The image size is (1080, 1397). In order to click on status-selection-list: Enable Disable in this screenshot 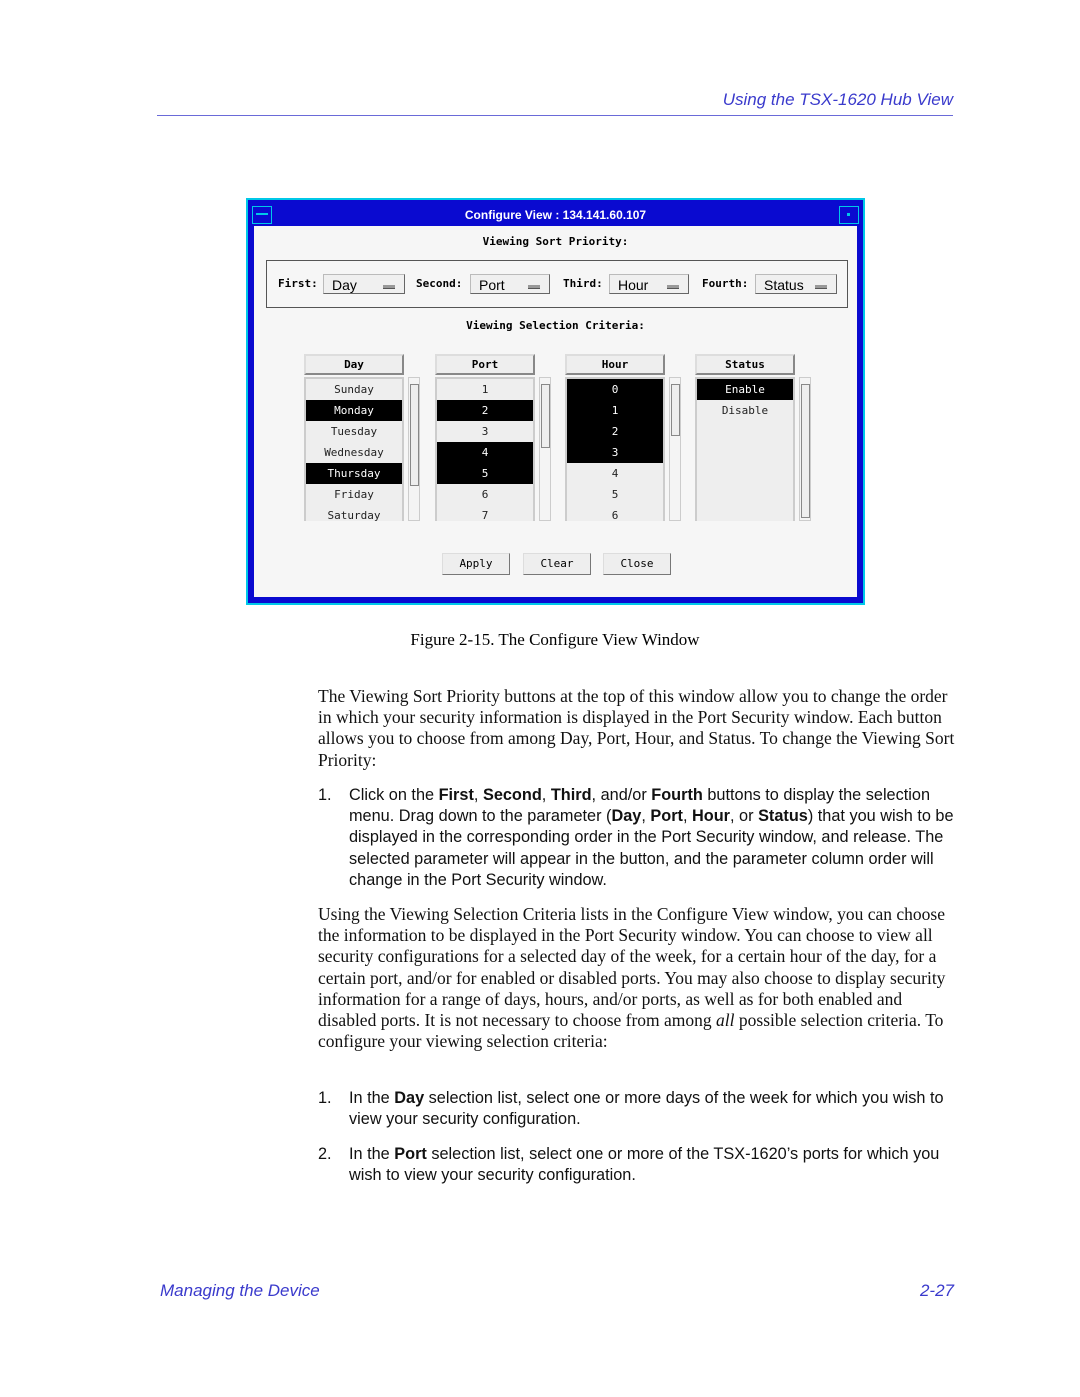, I will do `click(745, 449)`.